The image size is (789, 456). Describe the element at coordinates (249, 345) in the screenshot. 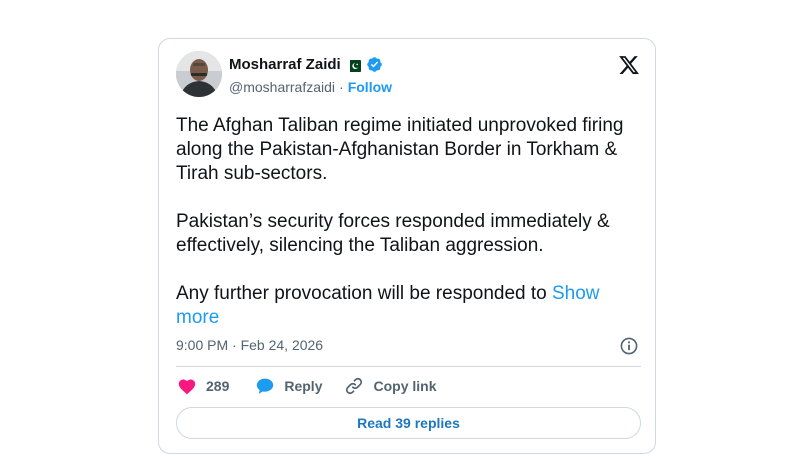

I see `tweet-timestamp: 9:00 PM · Feb 24, 2026` at that location.